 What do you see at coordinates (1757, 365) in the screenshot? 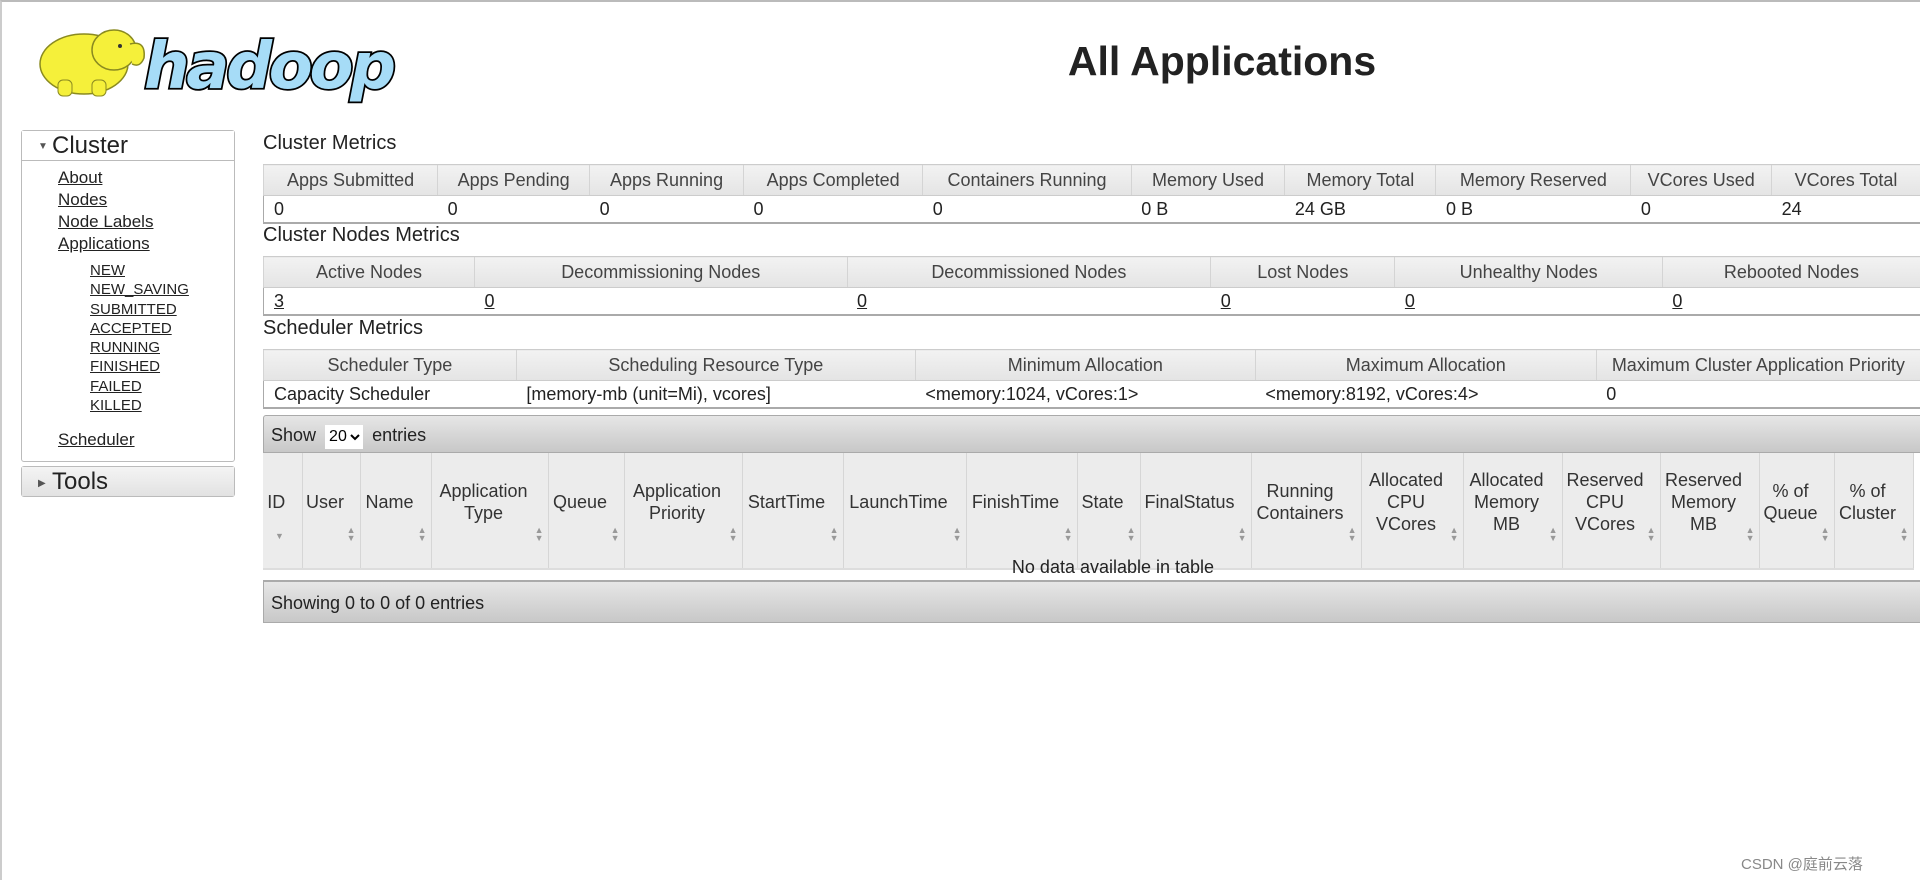
I see `metric-header: Maximum Cluster Application Priority` at bounding box center [1757, 365].